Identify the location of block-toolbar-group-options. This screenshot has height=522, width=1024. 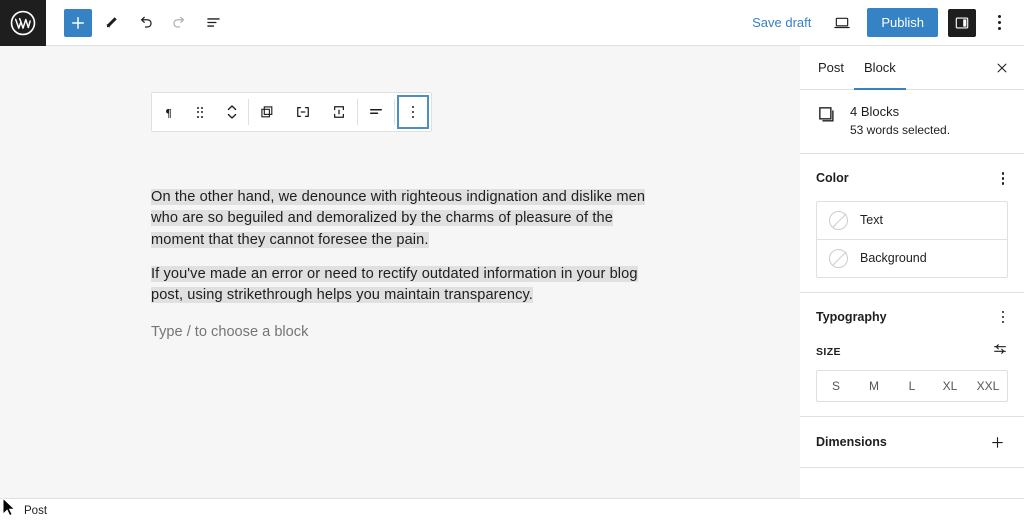
(413, 112).